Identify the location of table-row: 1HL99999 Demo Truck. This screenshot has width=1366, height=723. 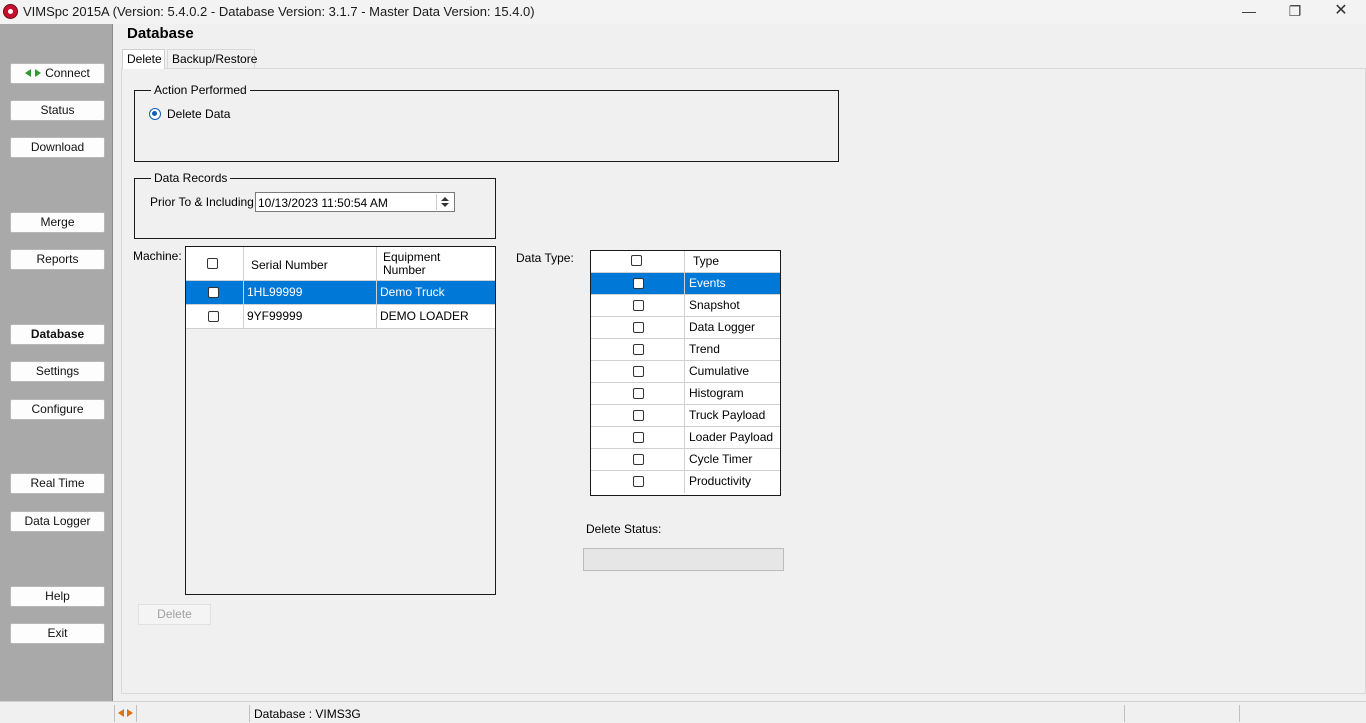
(340, 293).